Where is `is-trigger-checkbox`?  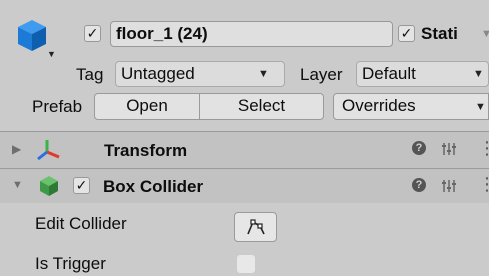 is-trigger-checkbox is located at coordinates (246, 264).